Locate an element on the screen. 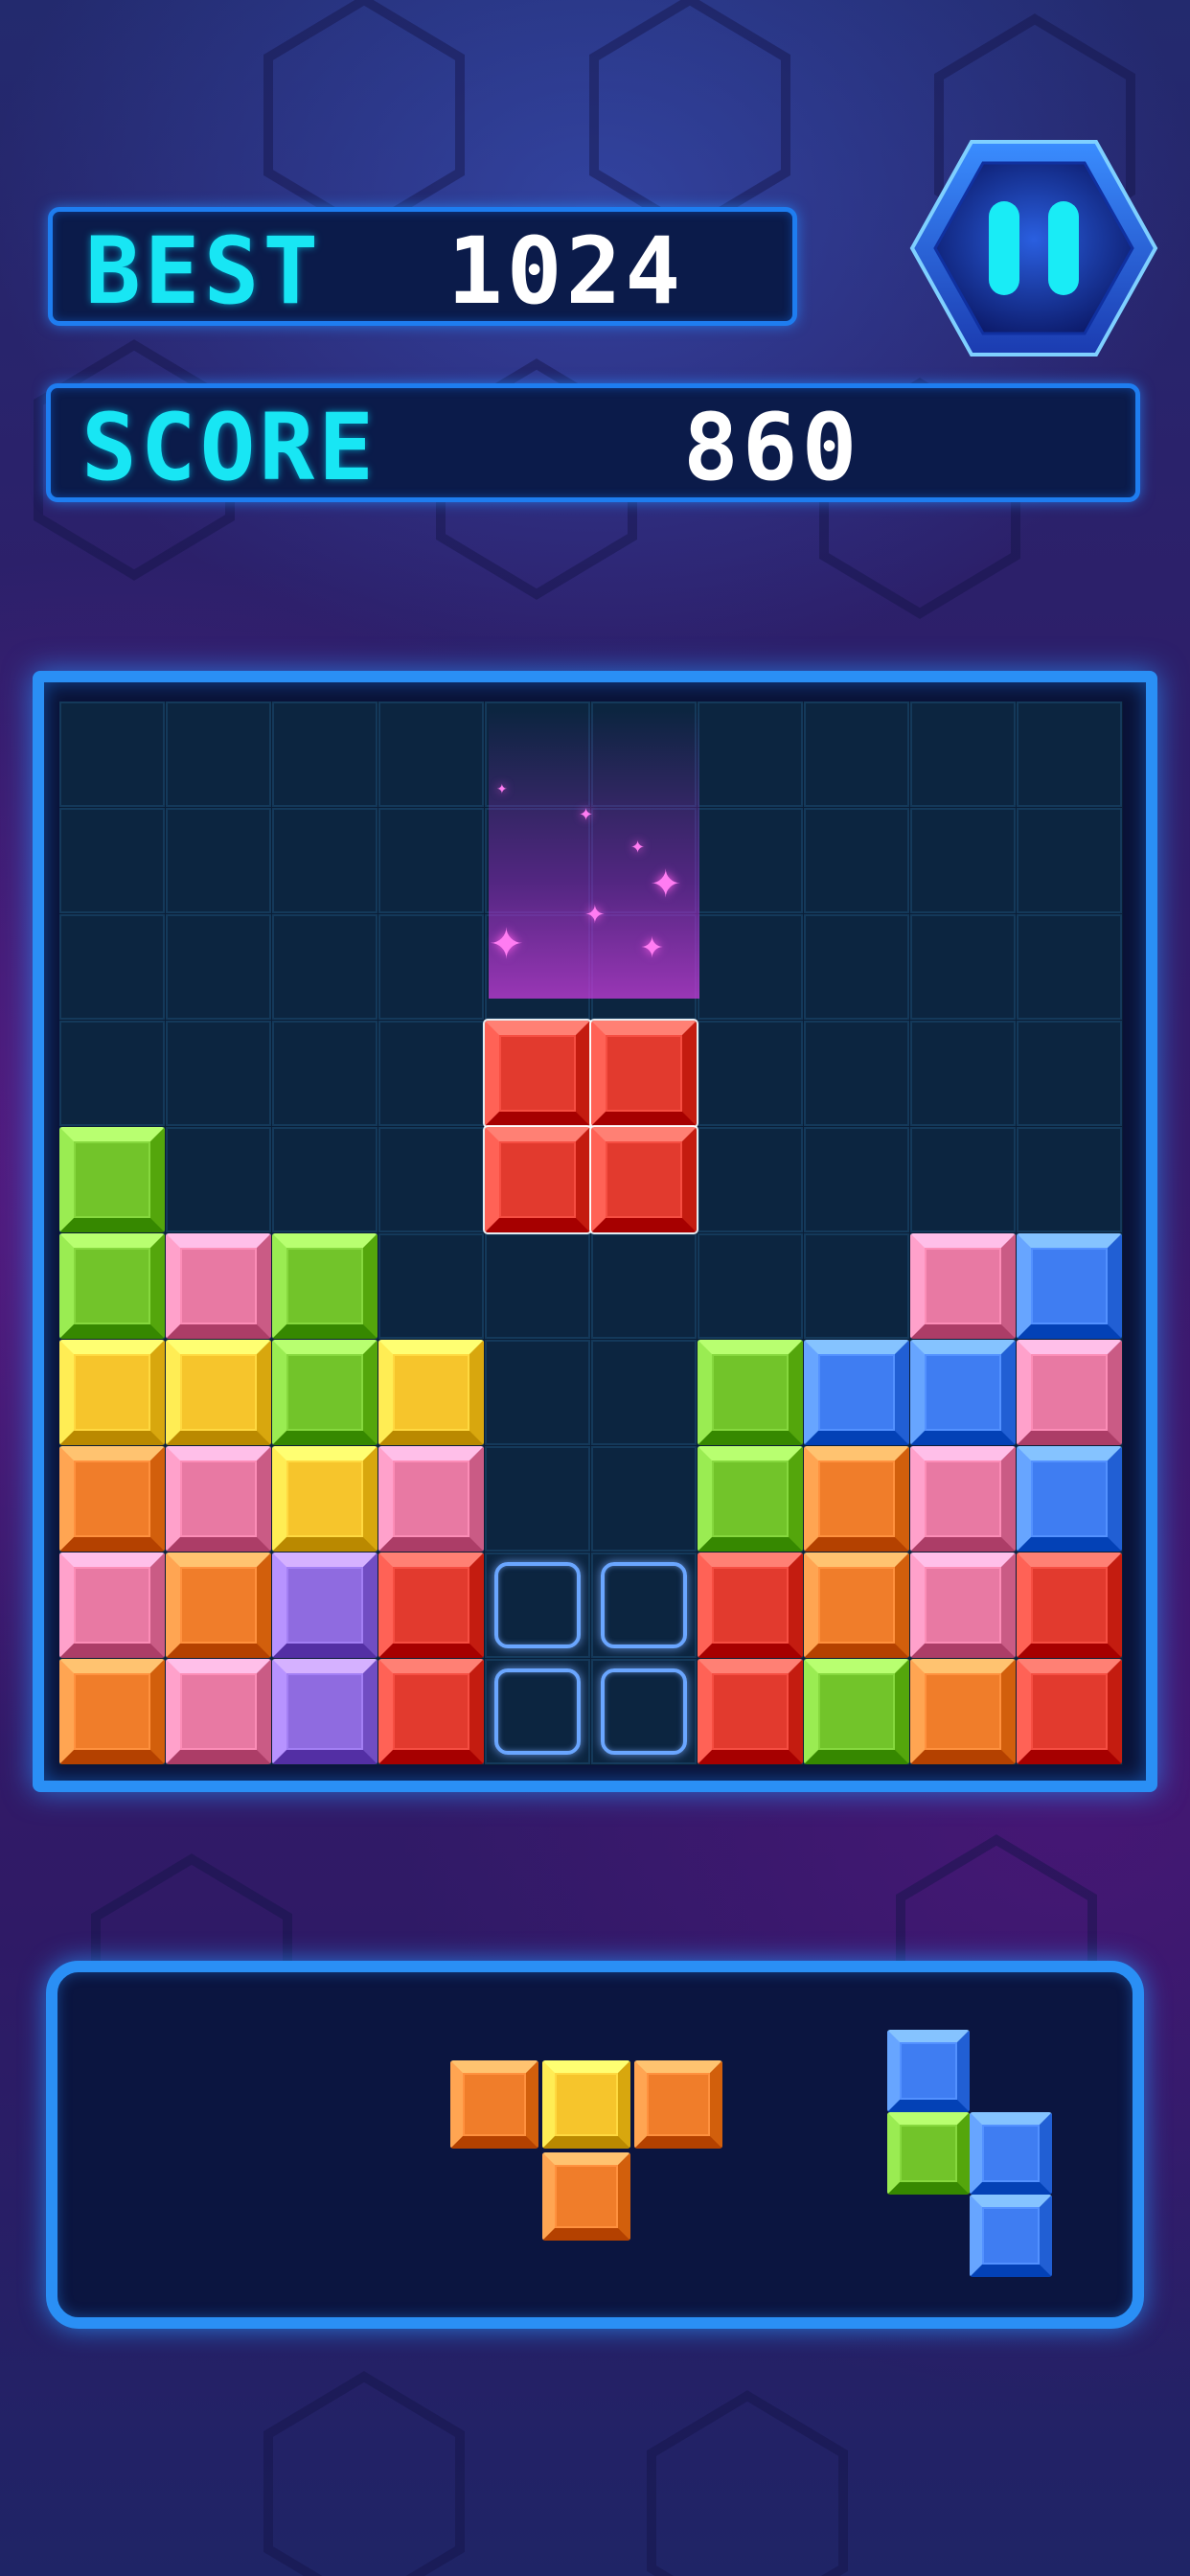  best-score-panel: BEST 1024 is located at coordinates (422, 266).